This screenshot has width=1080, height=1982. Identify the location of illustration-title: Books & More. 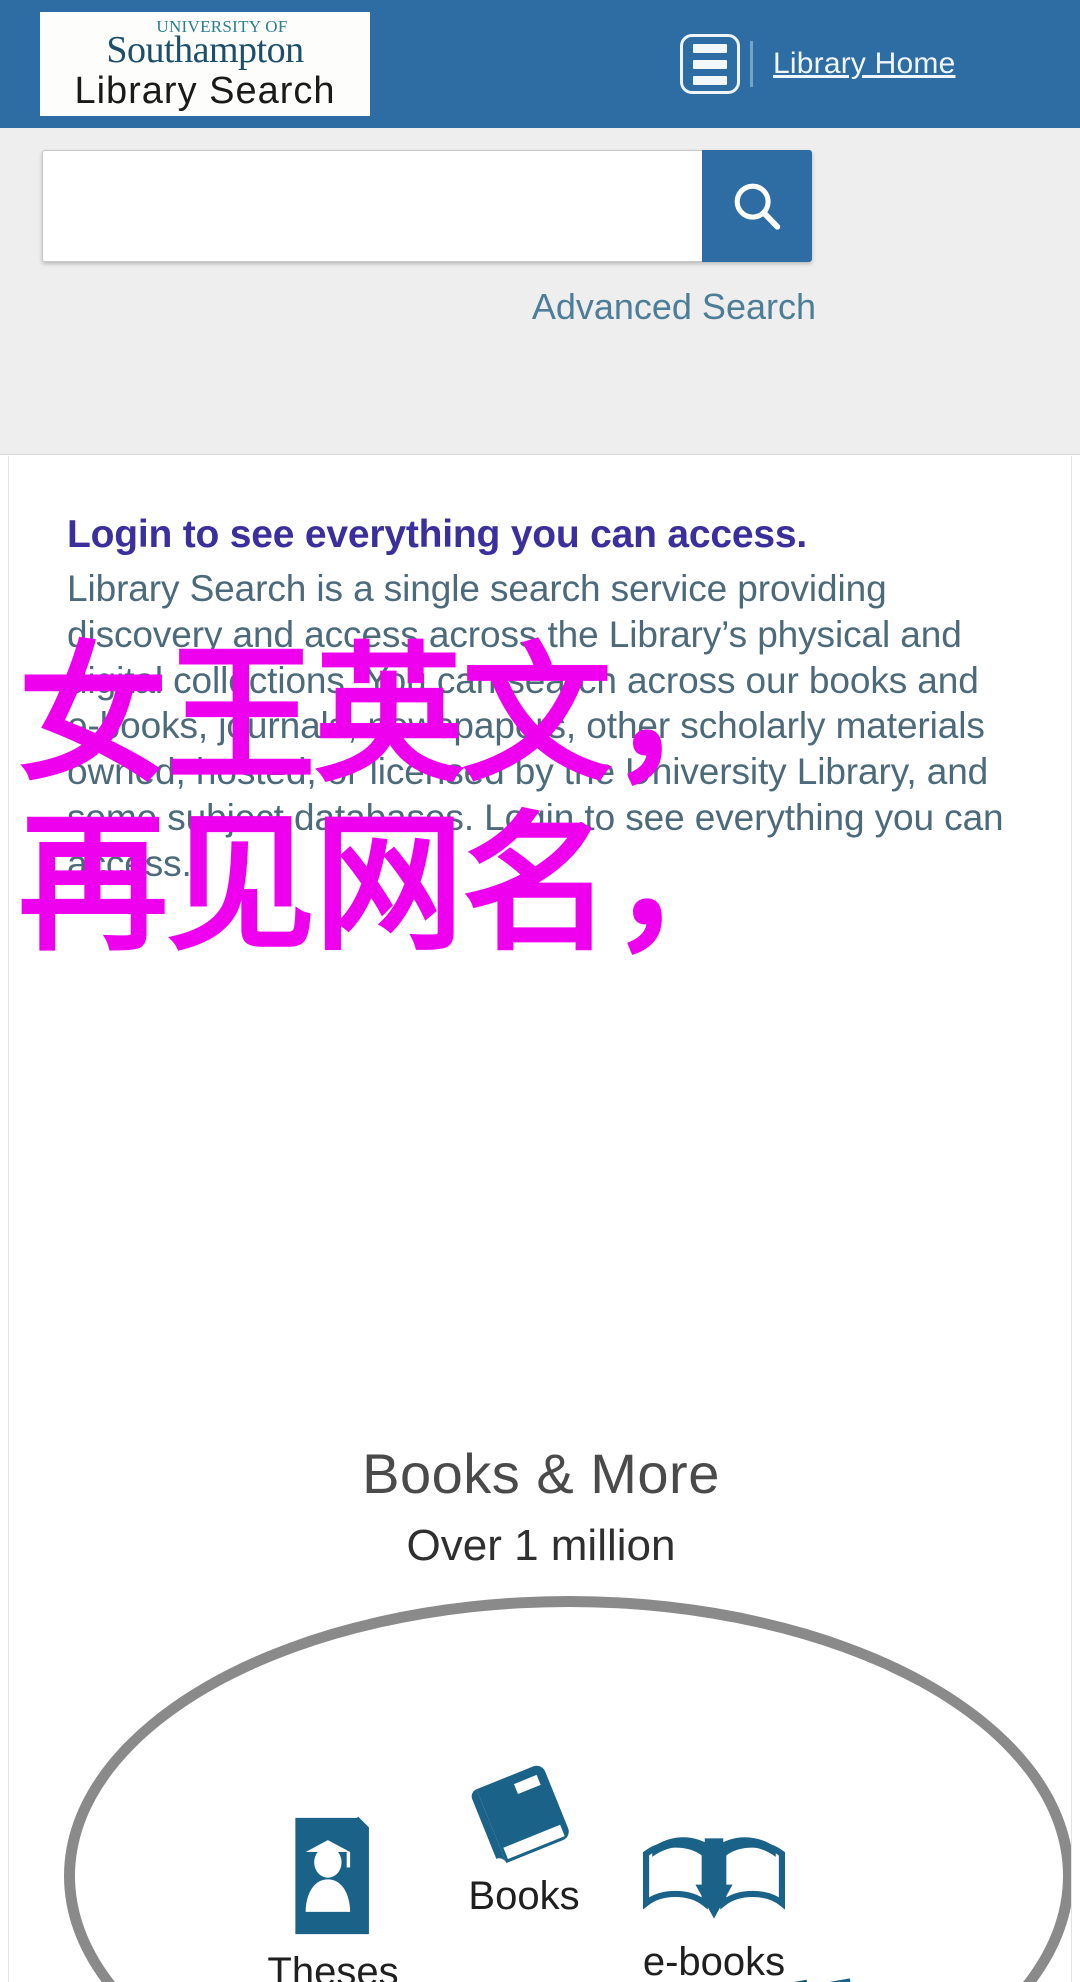
(541, 1473).